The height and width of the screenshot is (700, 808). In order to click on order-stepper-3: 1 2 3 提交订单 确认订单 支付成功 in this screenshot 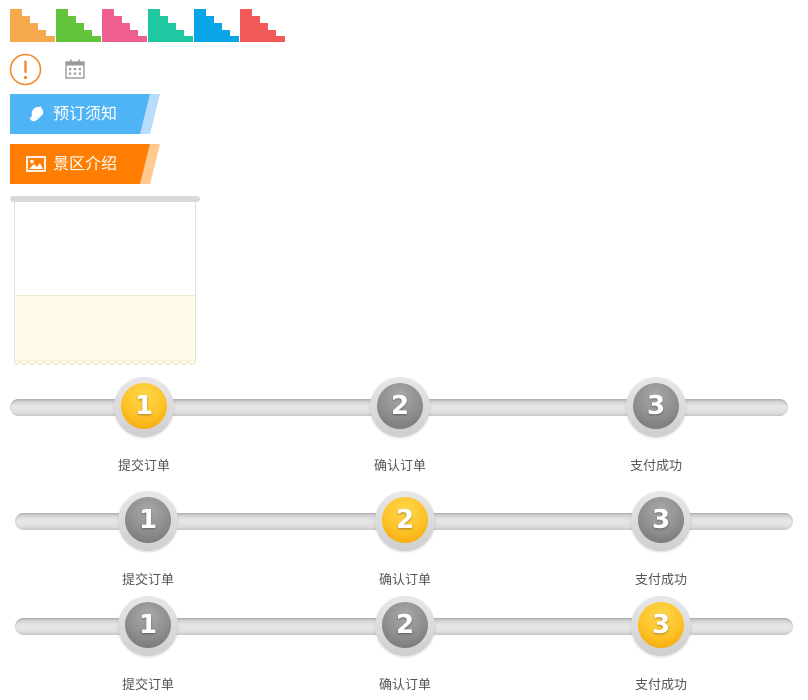, I will do `click(404, 645)`.